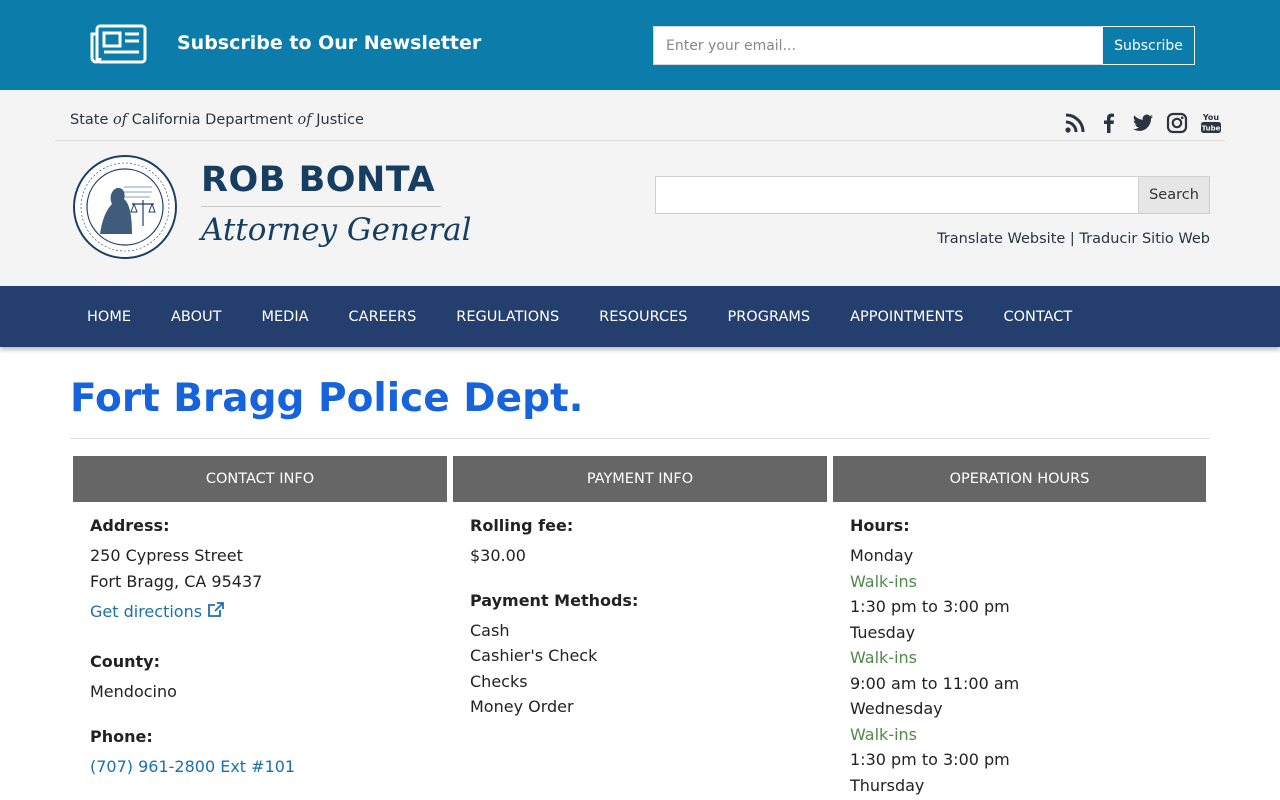 The height and width of the screenshot is (800, 1280). Describe the element at coordinates (1174, 195) in the screenshot. I see `search-button: Search` at that location.